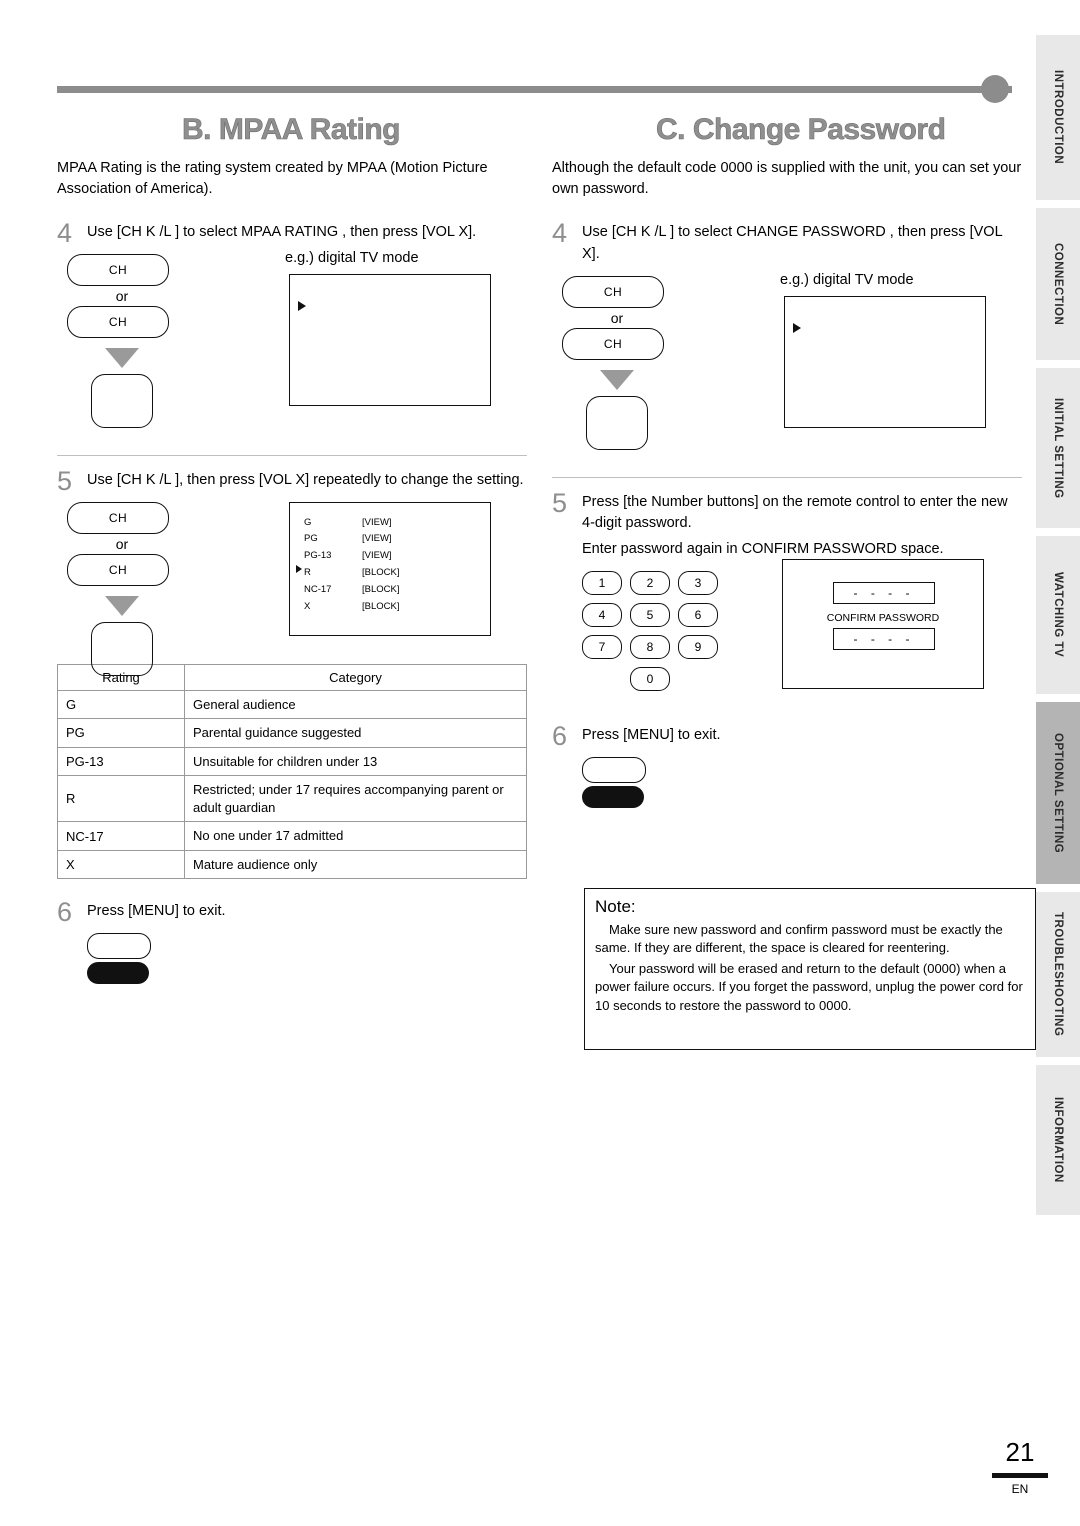  I want to click on confirm-password-label: CONFIRM PASSWORD, so click(883, 617).